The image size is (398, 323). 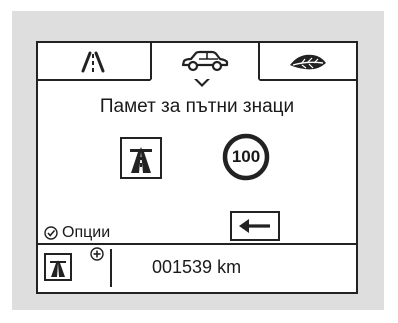 I want to click on back-button, so click(x=255, y=226).